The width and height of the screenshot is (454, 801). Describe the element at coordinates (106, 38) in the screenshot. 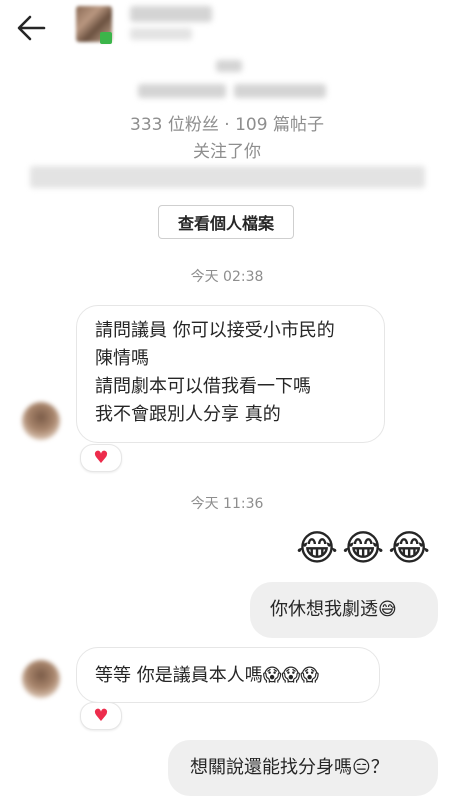

I see `active-status-indicator` at that location.